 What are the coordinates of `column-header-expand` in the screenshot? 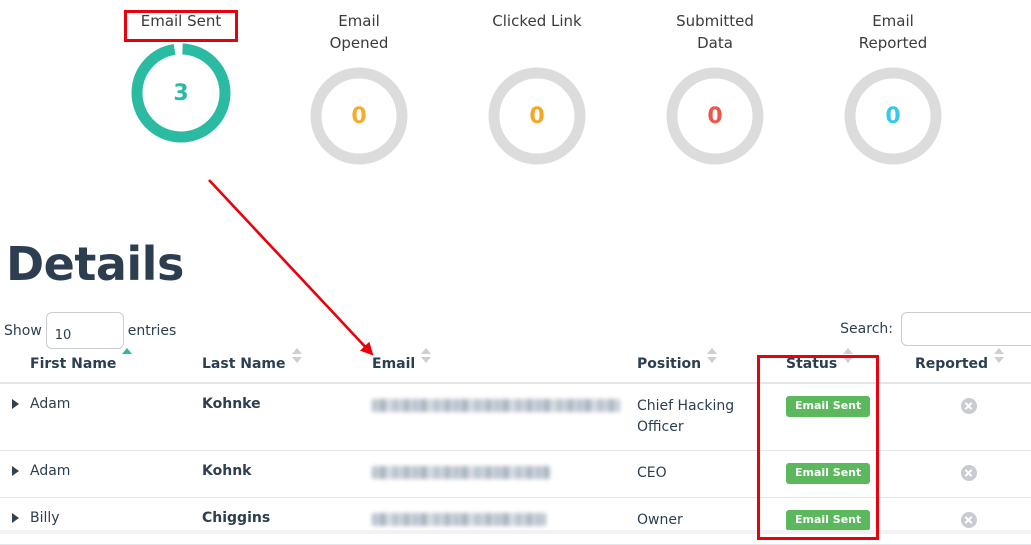 It's located at (15, 370).